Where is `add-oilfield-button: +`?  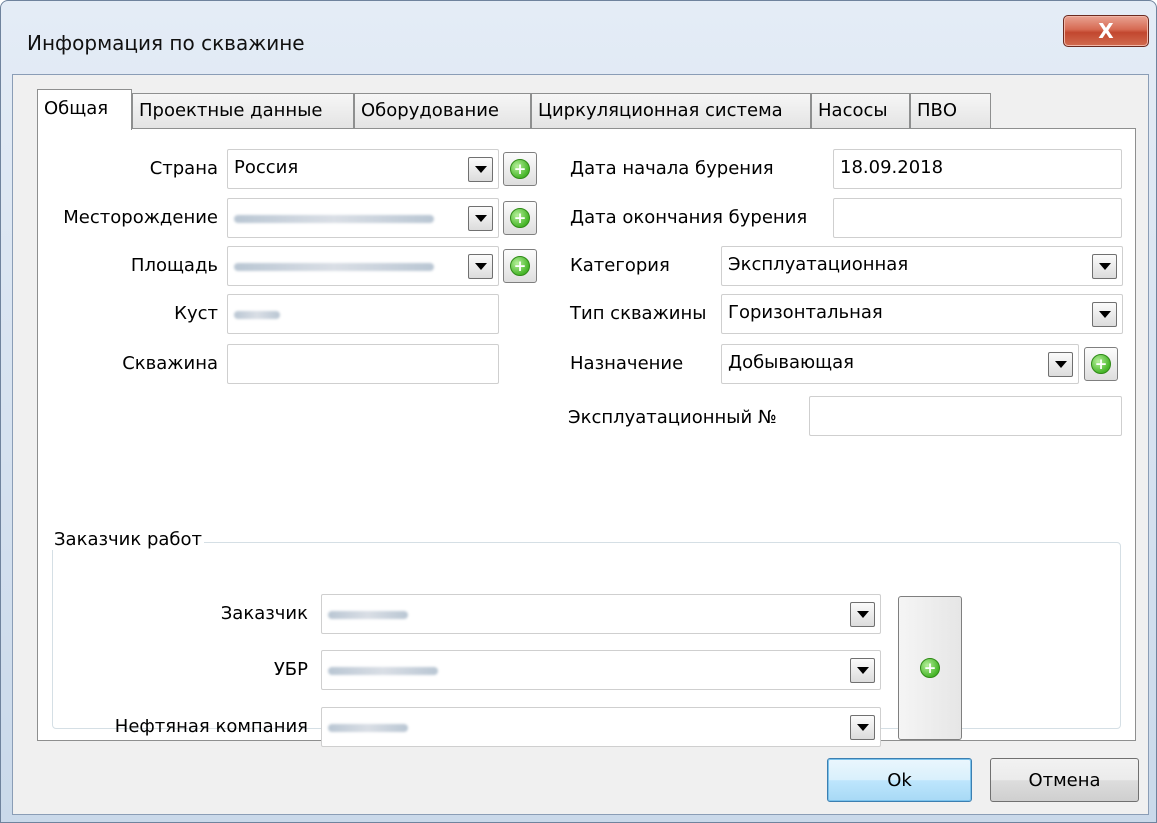 add-oilfield-button: + is located at coordinates (520, 218).